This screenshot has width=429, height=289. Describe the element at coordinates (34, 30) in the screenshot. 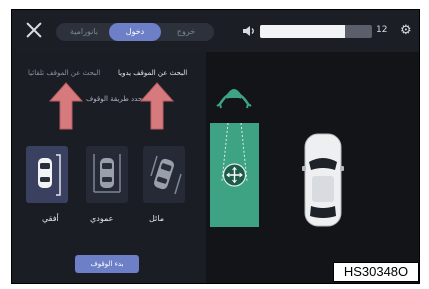

I see `close-icon` at that location.